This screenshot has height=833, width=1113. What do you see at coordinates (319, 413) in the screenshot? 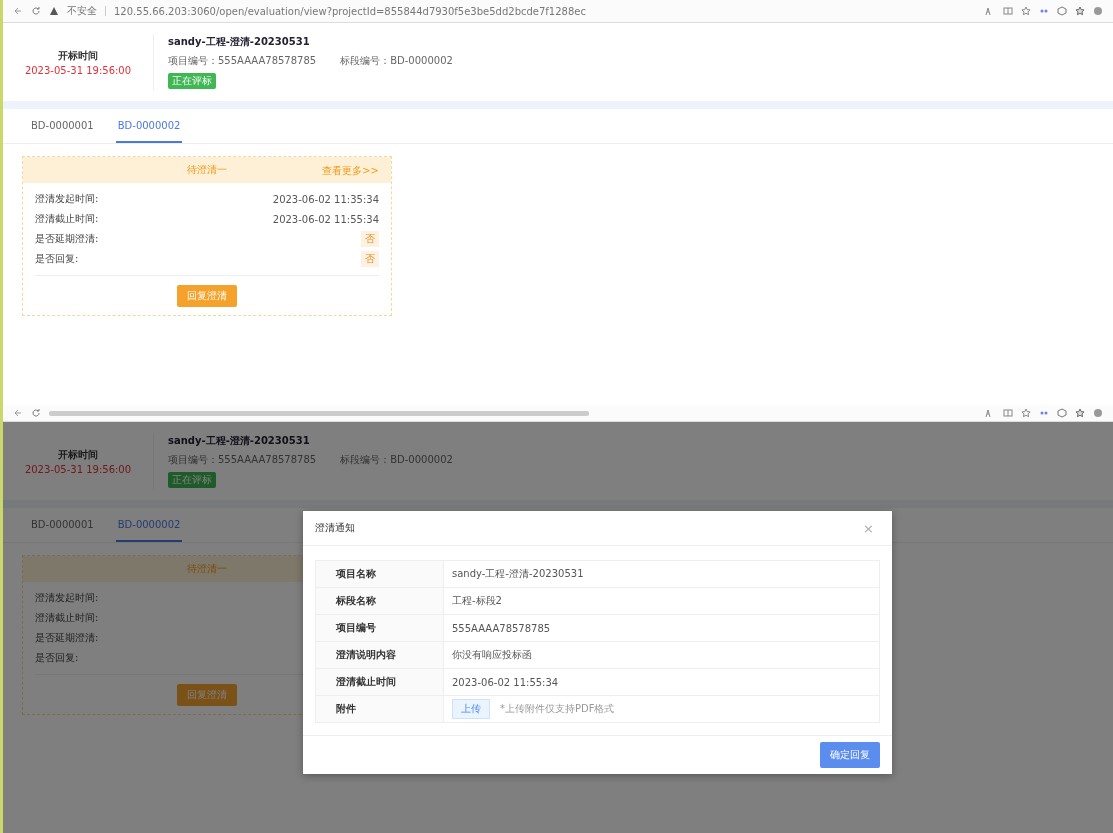
I see `address-bar` at bounding box center [319, 413].